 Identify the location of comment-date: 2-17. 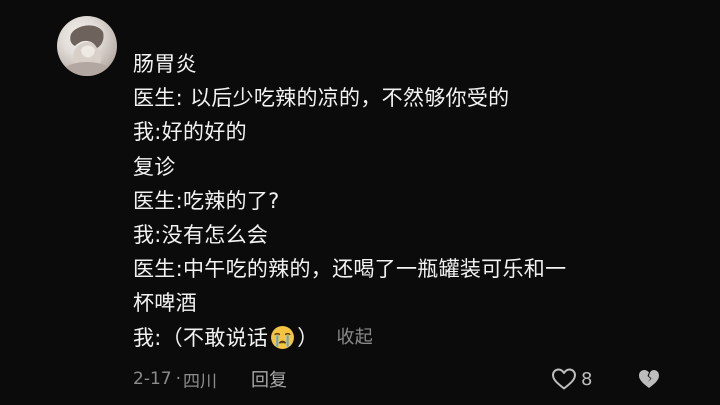
(152, 379).